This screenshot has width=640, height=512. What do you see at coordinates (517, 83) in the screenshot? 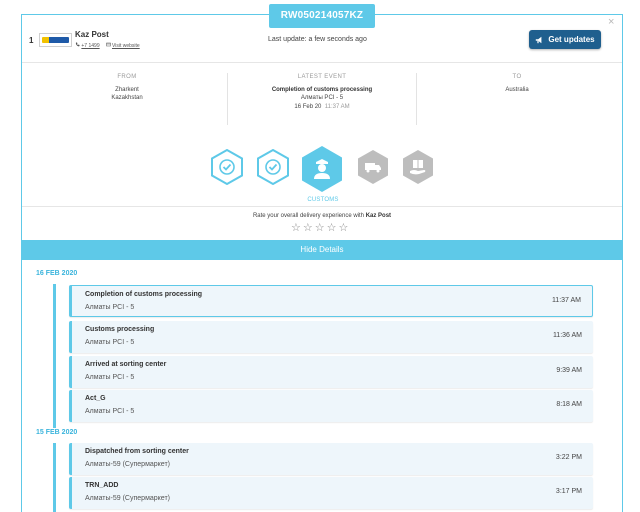
I see `to-column: TO Australia` at bounding box center [517, 83].